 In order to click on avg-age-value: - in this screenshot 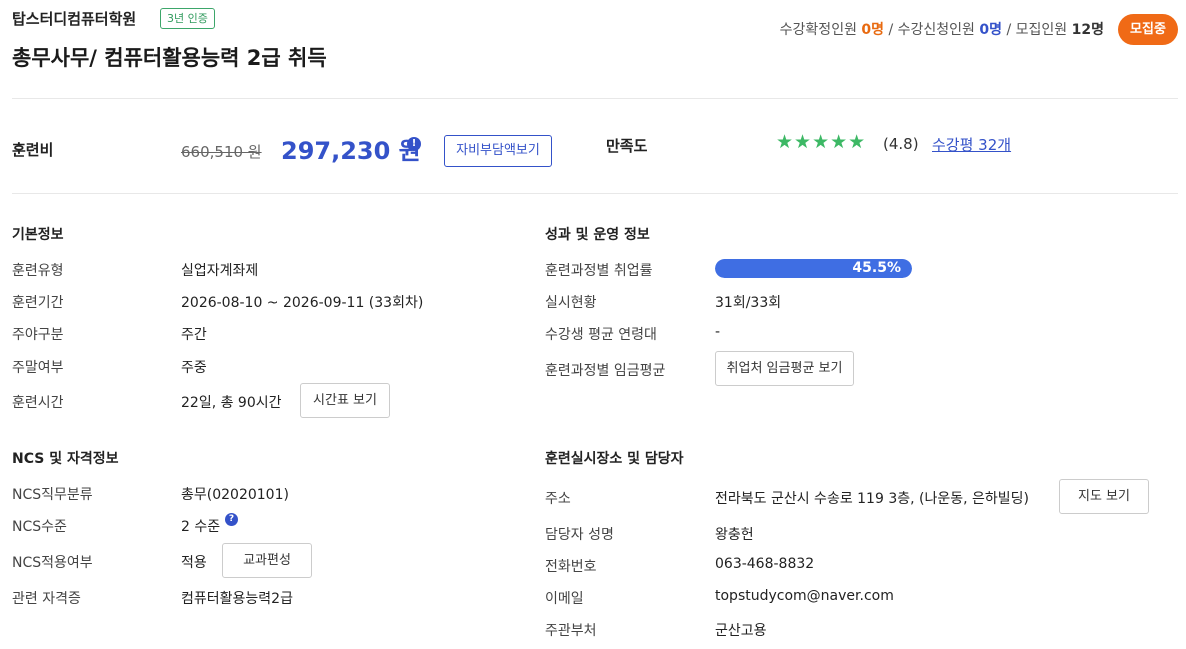, I will do `click(718, 332)`.